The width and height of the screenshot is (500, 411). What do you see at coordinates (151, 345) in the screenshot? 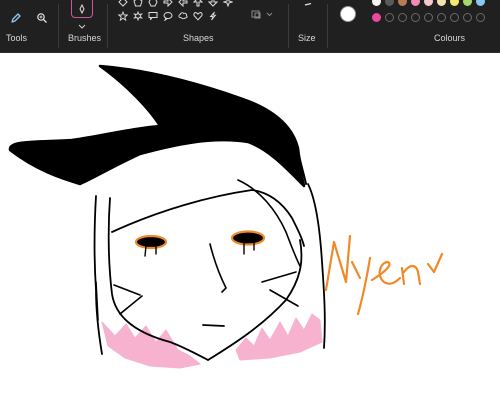
I see `pink-hair-left` at bounding box center [151, 345].